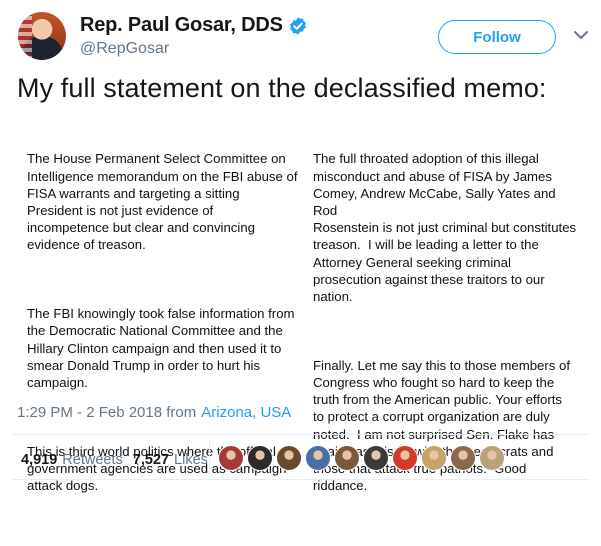  I want to click on likes-label: Likes, so click(191, 460).